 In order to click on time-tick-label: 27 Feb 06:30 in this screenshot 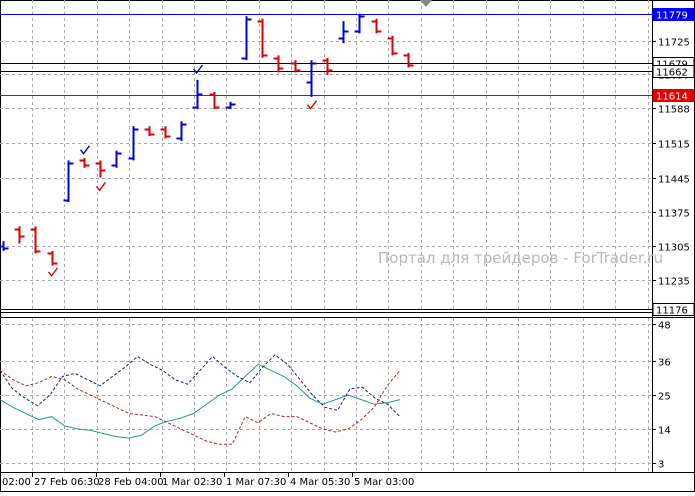, I will do `click(67, 482)`.